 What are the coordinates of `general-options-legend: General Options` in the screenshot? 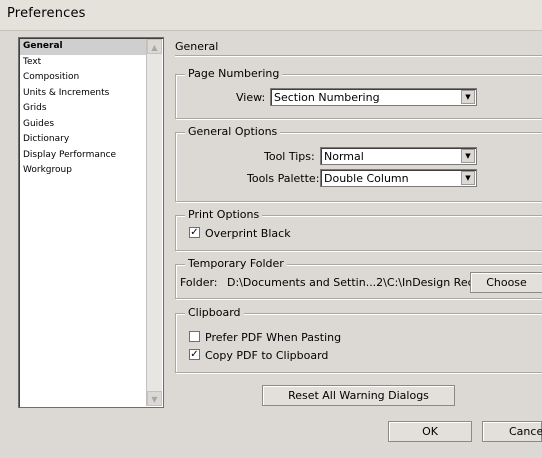 It's located at (233, 131).